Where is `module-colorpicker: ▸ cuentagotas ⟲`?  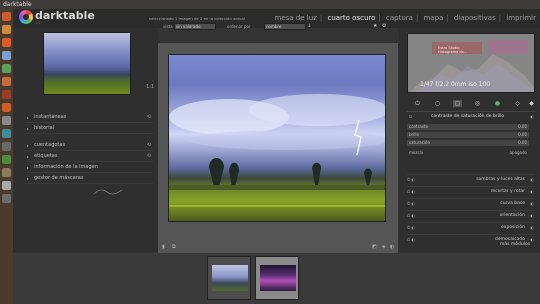 module-colorpicker: ▸ cuentagotas ⟲ is located at coordinates (89, 145).